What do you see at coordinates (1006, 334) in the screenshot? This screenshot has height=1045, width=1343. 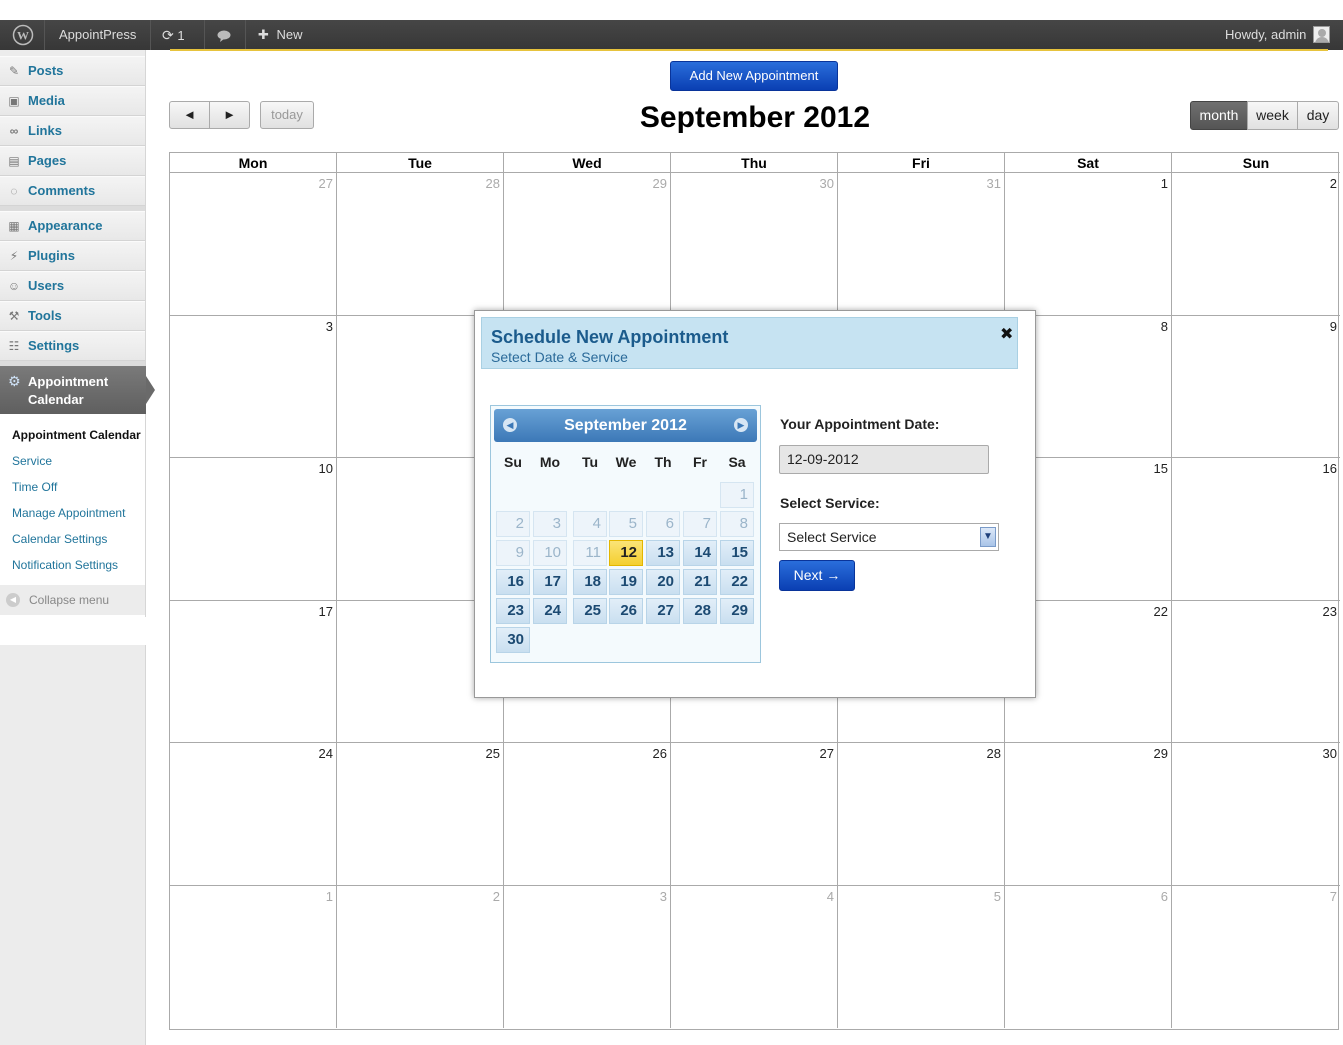 I see `close-icon: ✖` at bounding box center [1006, 334].